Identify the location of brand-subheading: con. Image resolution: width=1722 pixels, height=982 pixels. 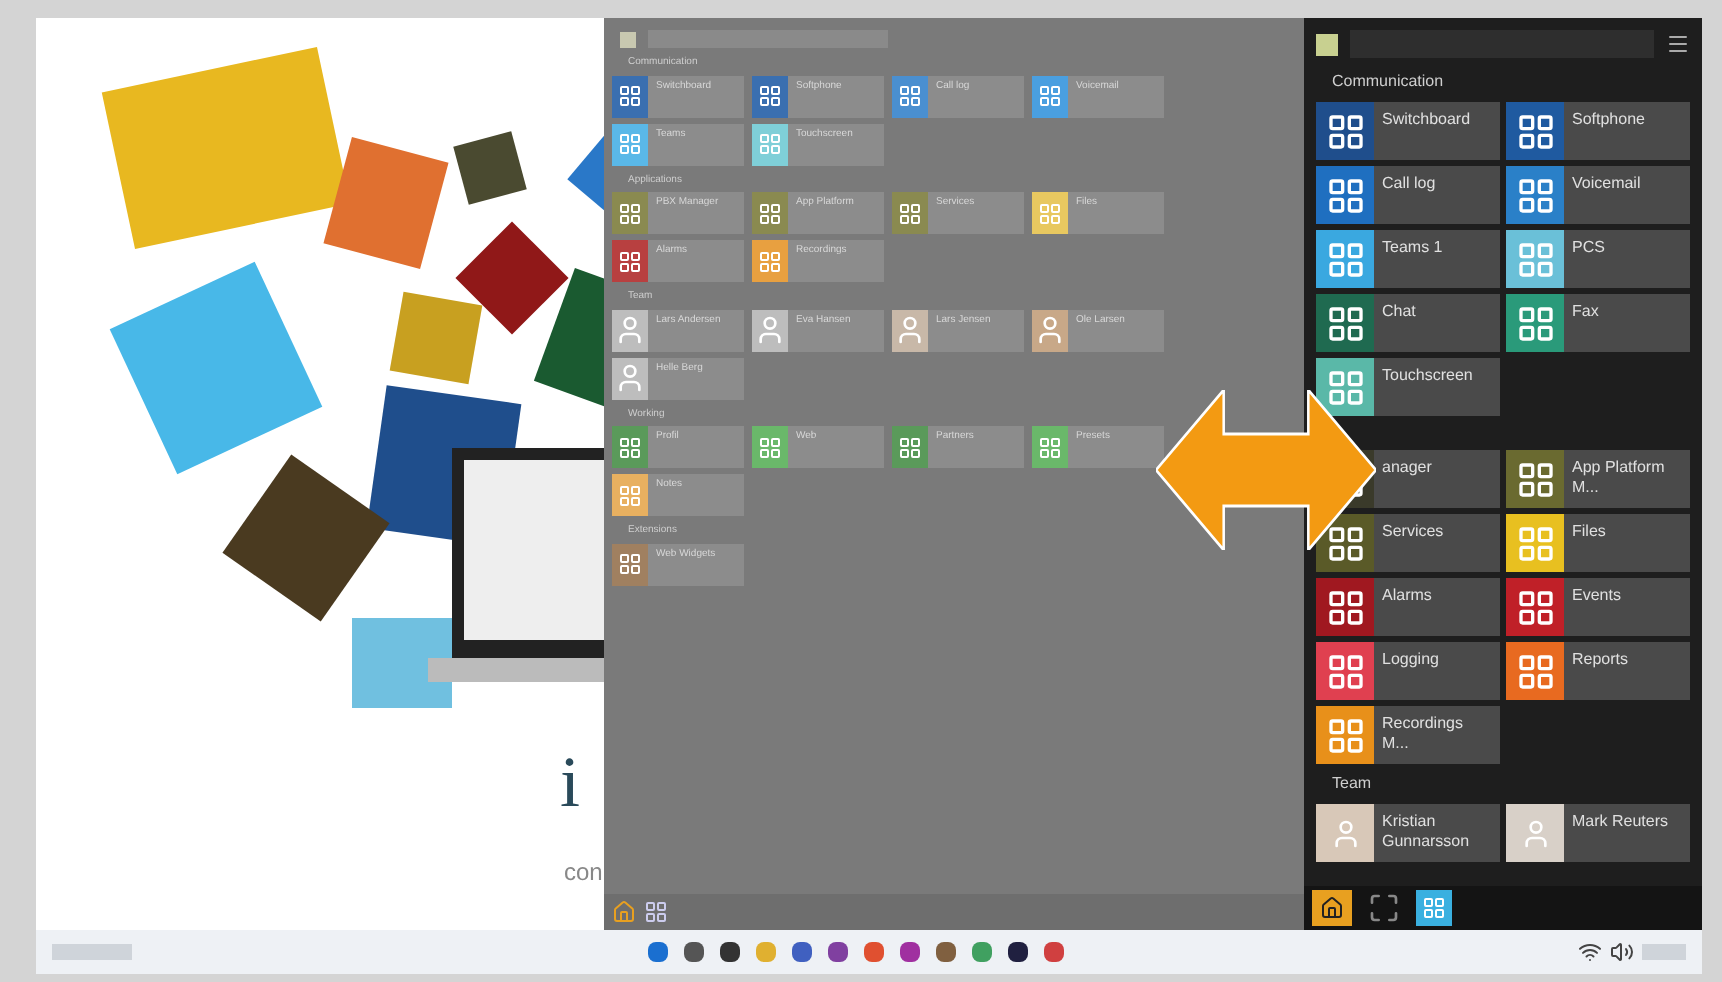
(583, 873).